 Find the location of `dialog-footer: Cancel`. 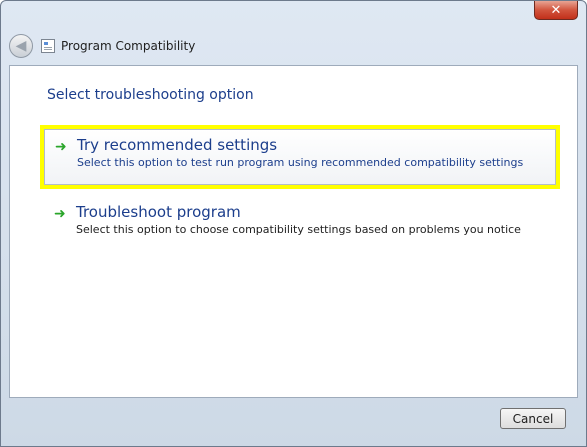

dialog-footer: Cancel is located at coordinates (293, 418).